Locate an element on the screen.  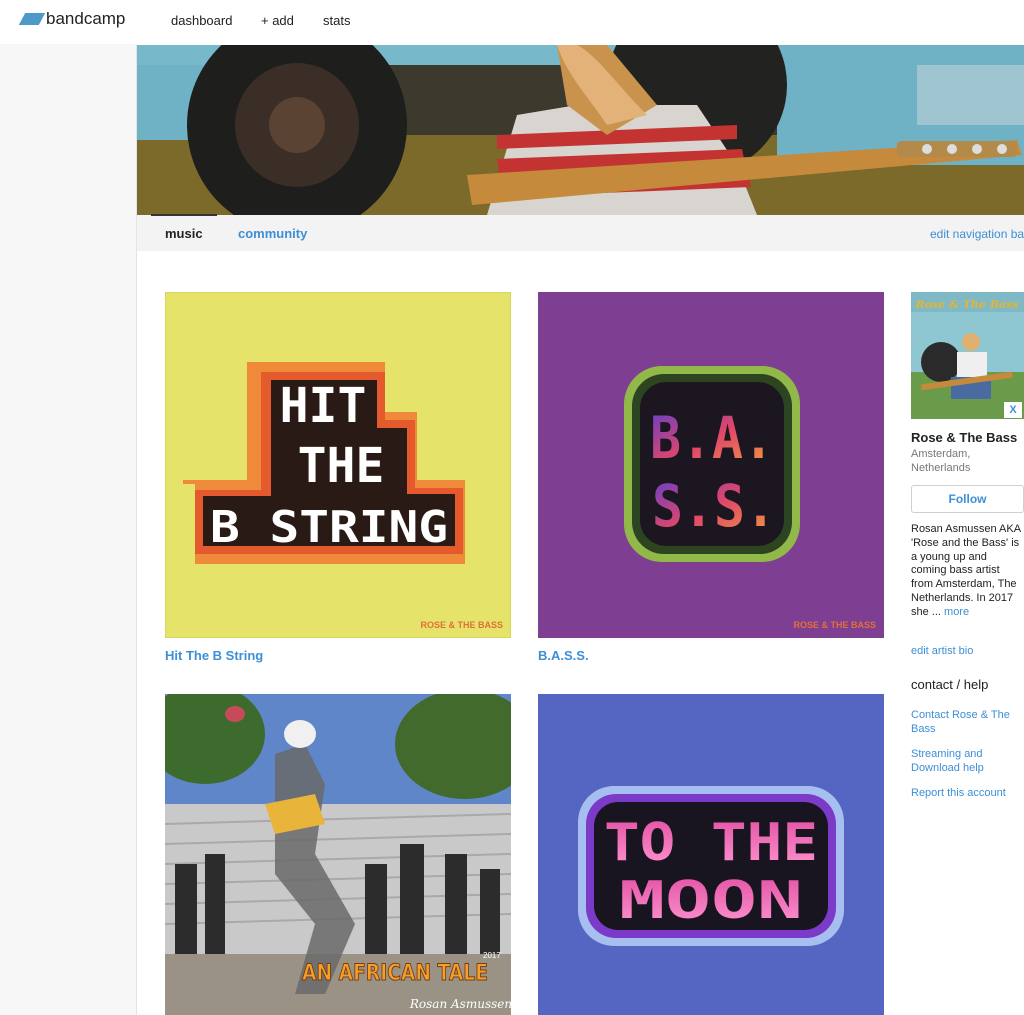
art-line-1: TO THE is located at coordinates (711, 843).